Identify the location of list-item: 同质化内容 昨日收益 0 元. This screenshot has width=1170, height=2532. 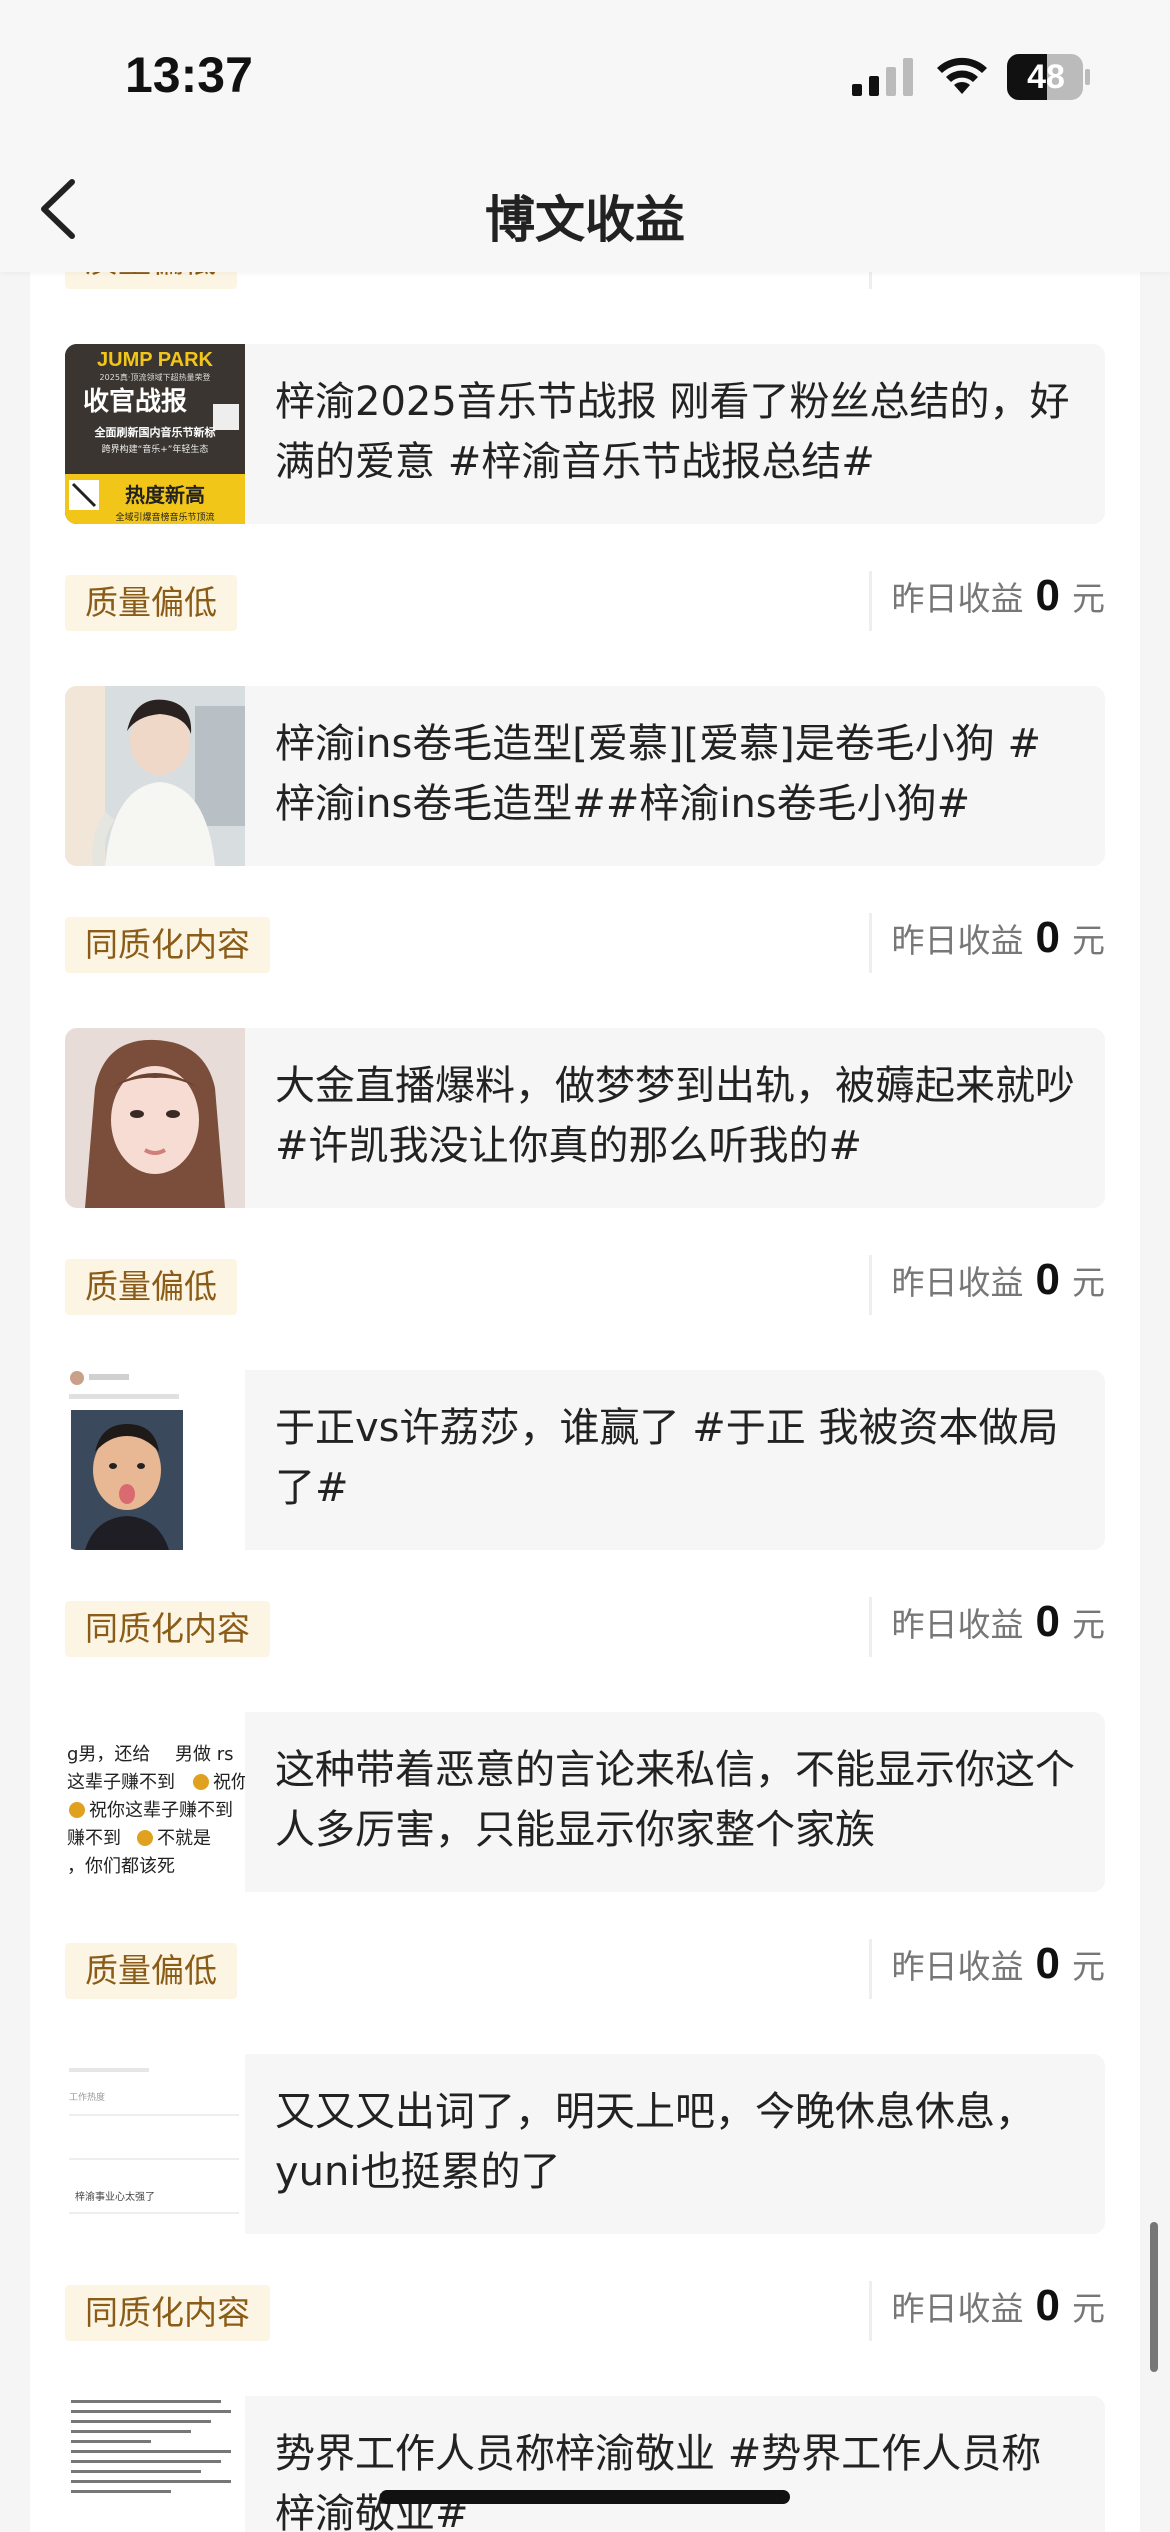
(585, 1070).